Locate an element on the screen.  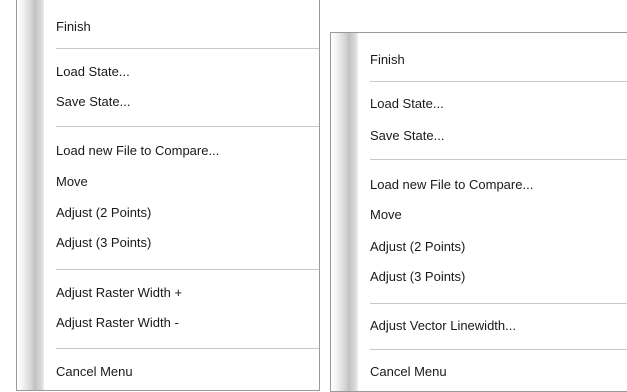
menu-item-adjust-raster-width-minus: Adjust Raster Width - is located at coordinates (117, 323).